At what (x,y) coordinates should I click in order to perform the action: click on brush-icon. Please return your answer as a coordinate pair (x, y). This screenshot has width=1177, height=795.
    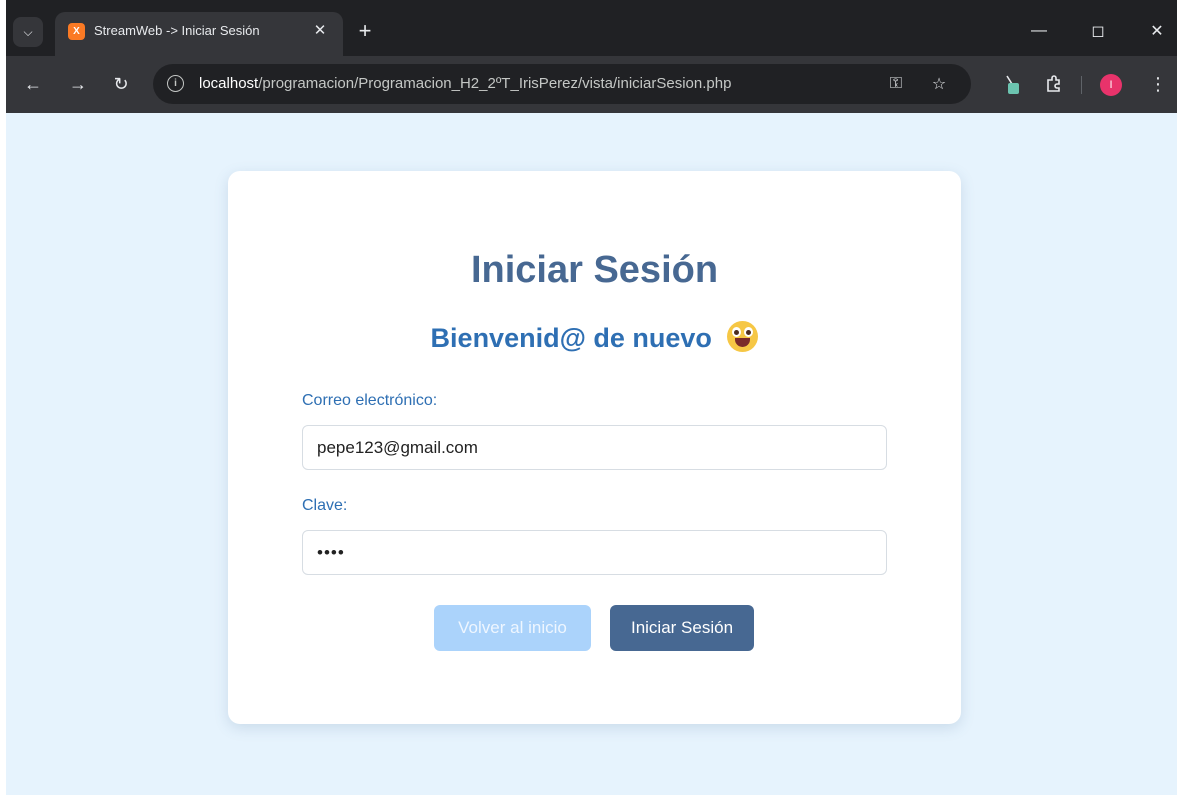
    Looking at the image, I should click on (1011, 84).